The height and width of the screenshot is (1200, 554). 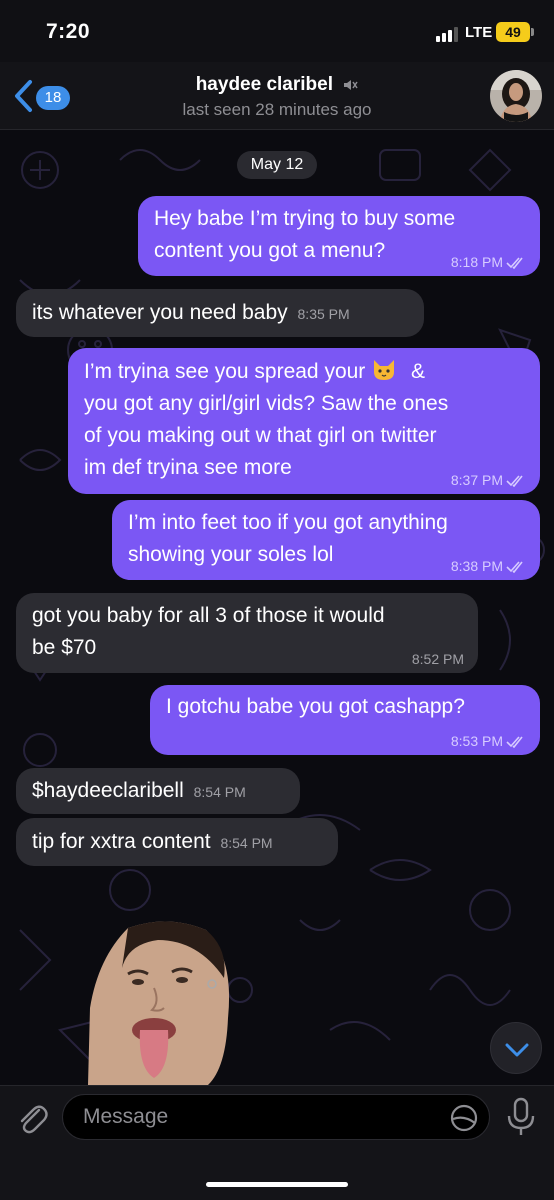 I want to click on message-incoming: $haydeeclaribell 8:54 PM, so click(x=158, y=791).